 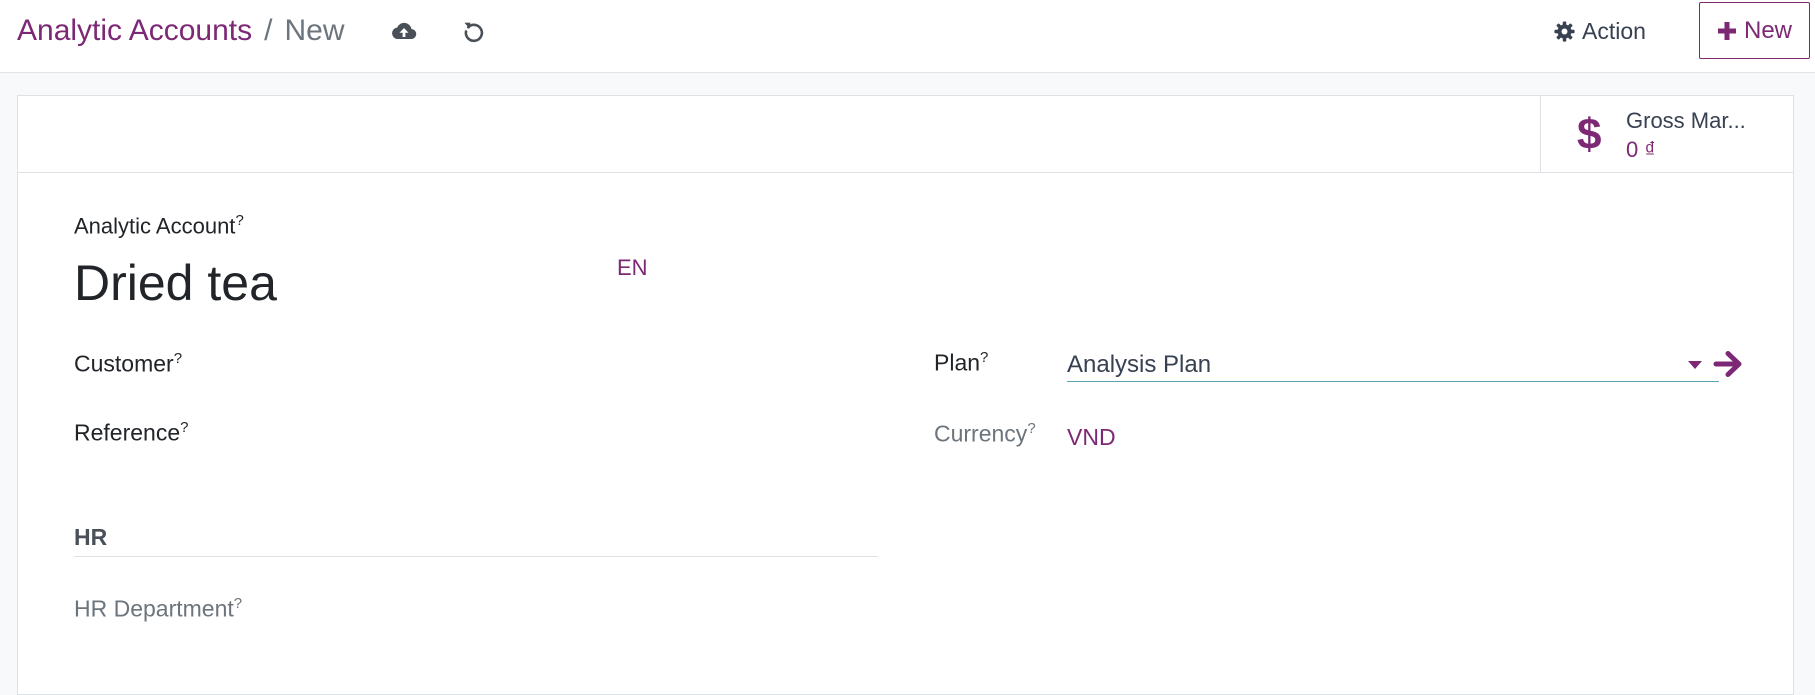 I want to click on analytic-account-label: Analytic Account?, so click(x=159, y=225).